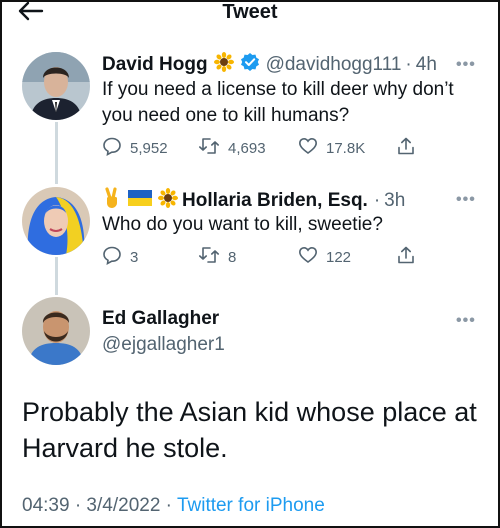 Image resolution: width=500 pixels, height=528 pixels. What do you see at coordinates (232, 257) in the screenshot?
I see `retweet-count: 8` at bounding box center [232, 257].